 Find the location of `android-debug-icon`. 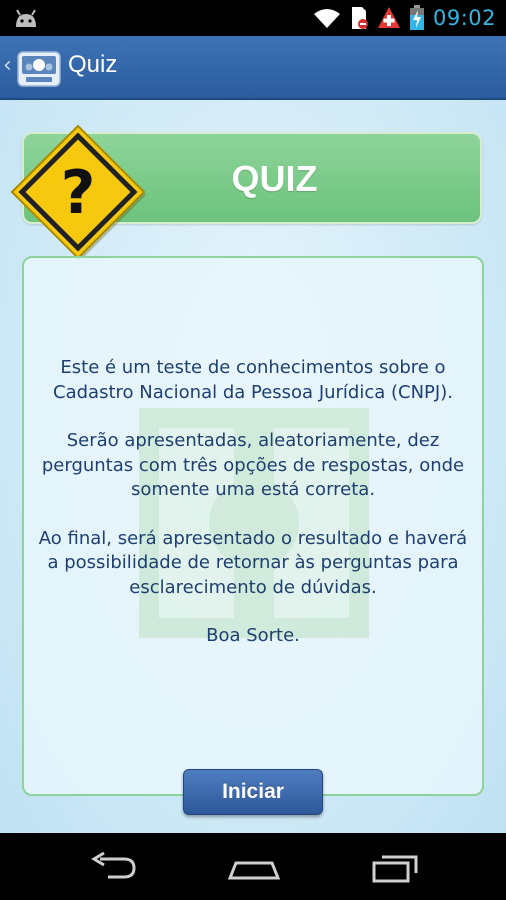

android-debug-icon is located at coordinates (26, 18).